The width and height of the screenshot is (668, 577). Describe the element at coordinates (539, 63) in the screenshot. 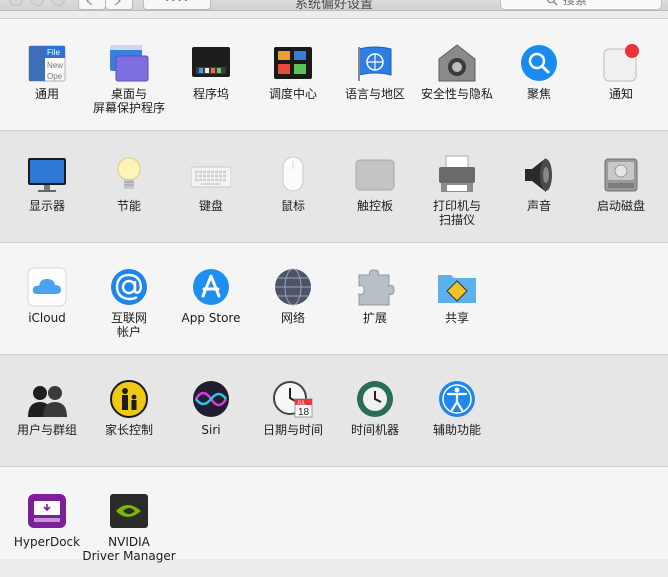

I see `spotlight-icon` at that location.